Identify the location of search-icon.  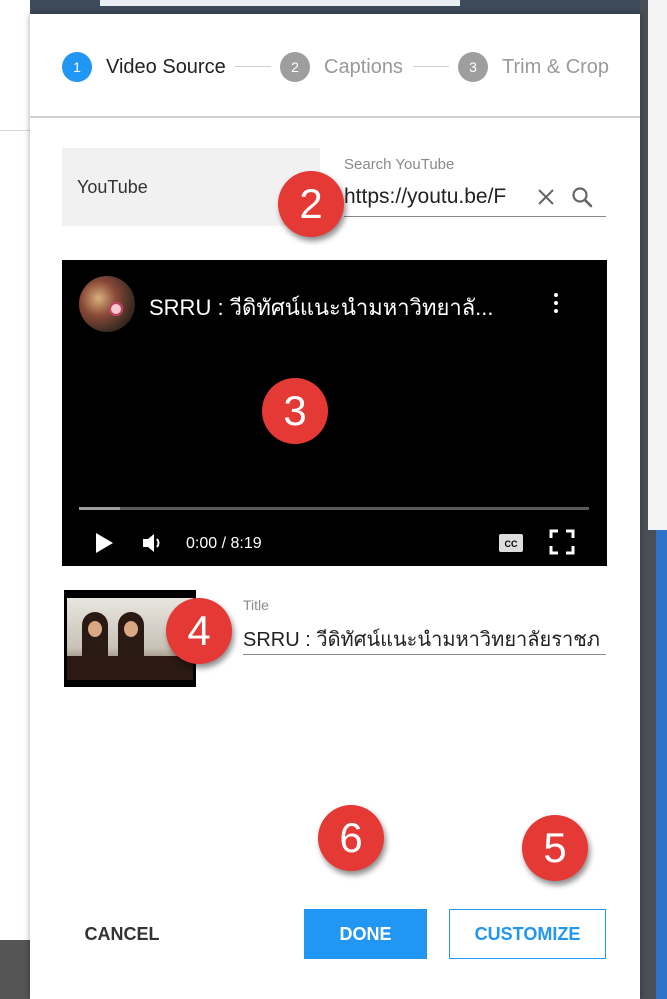
(582, 197).